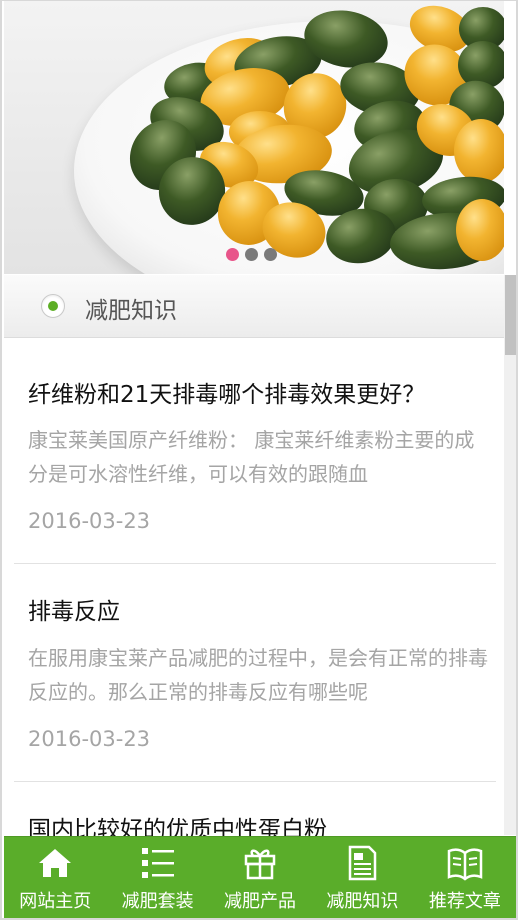  What do you see at coordinates (131, 311) in the screenshot?
I see `section-title: 减肥知识` at bounding box center [131, 311].